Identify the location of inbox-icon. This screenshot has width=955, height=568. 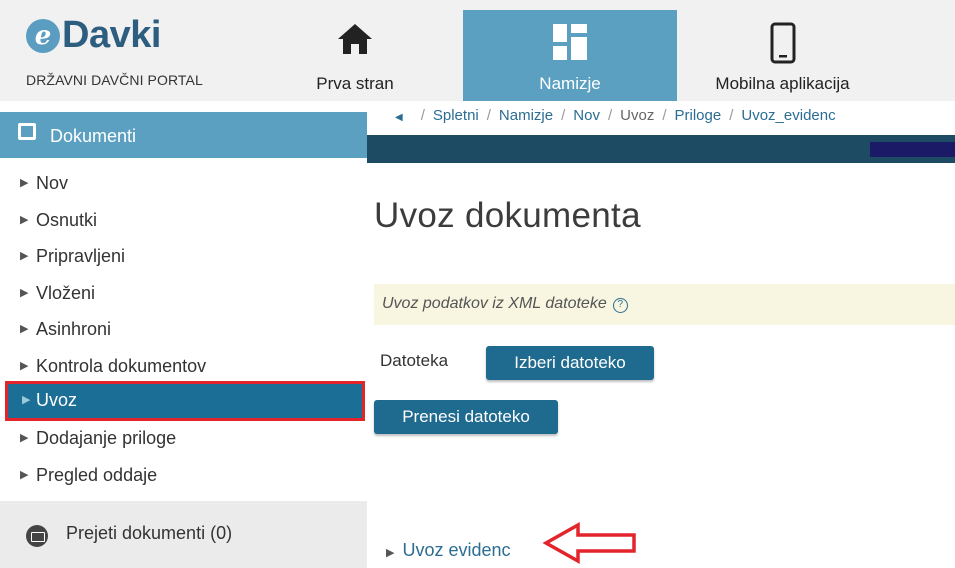
(27, 131).